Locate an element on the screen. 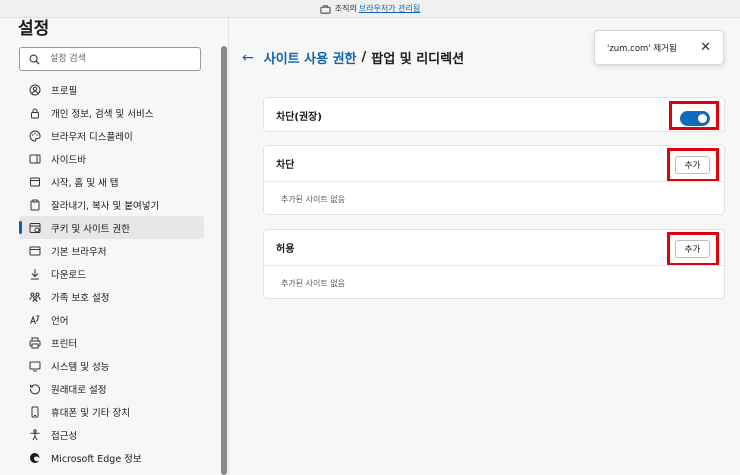 The image size is (740, 475). reset-icon is located at coordinates (35, 389).